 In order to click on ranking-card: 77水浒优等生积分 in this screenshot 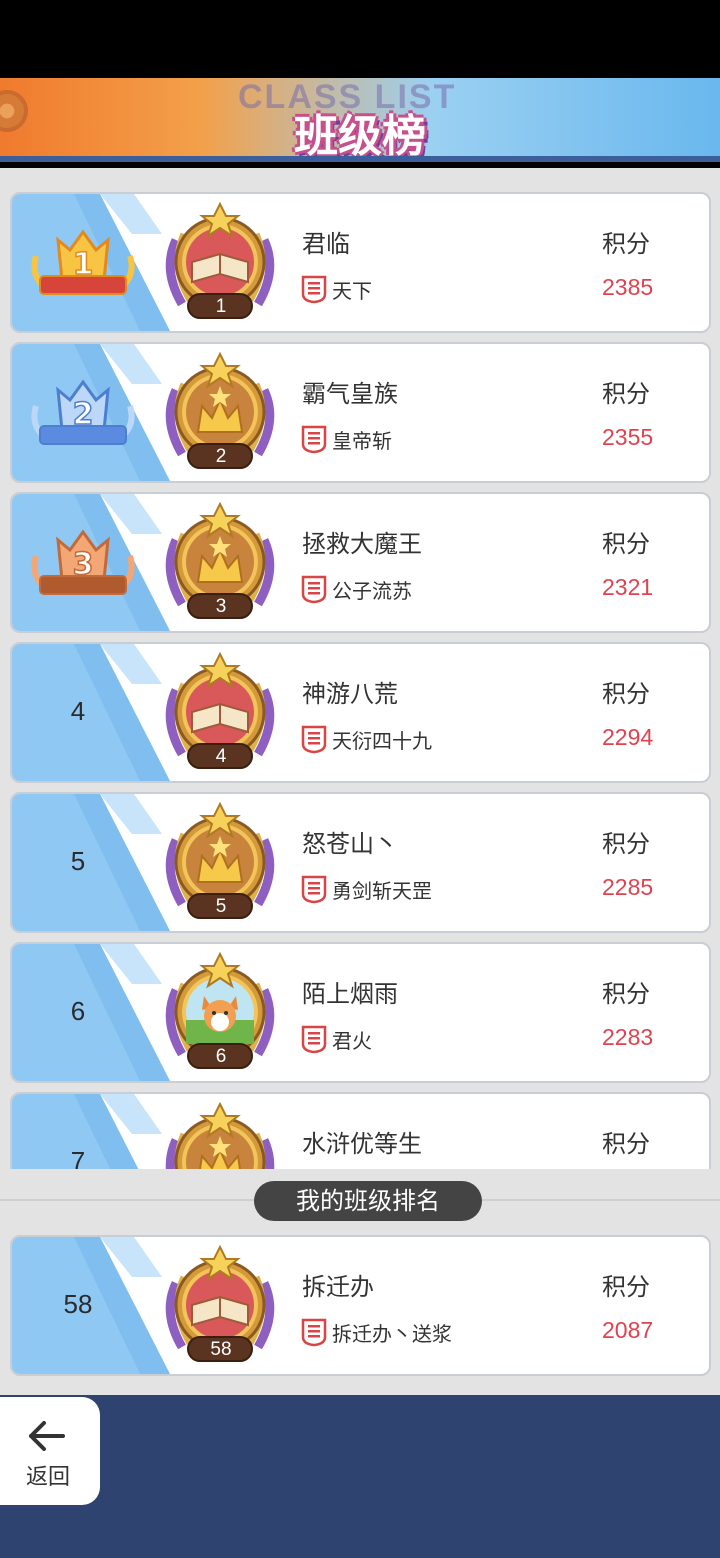, I will do `click(360, 1130)`.